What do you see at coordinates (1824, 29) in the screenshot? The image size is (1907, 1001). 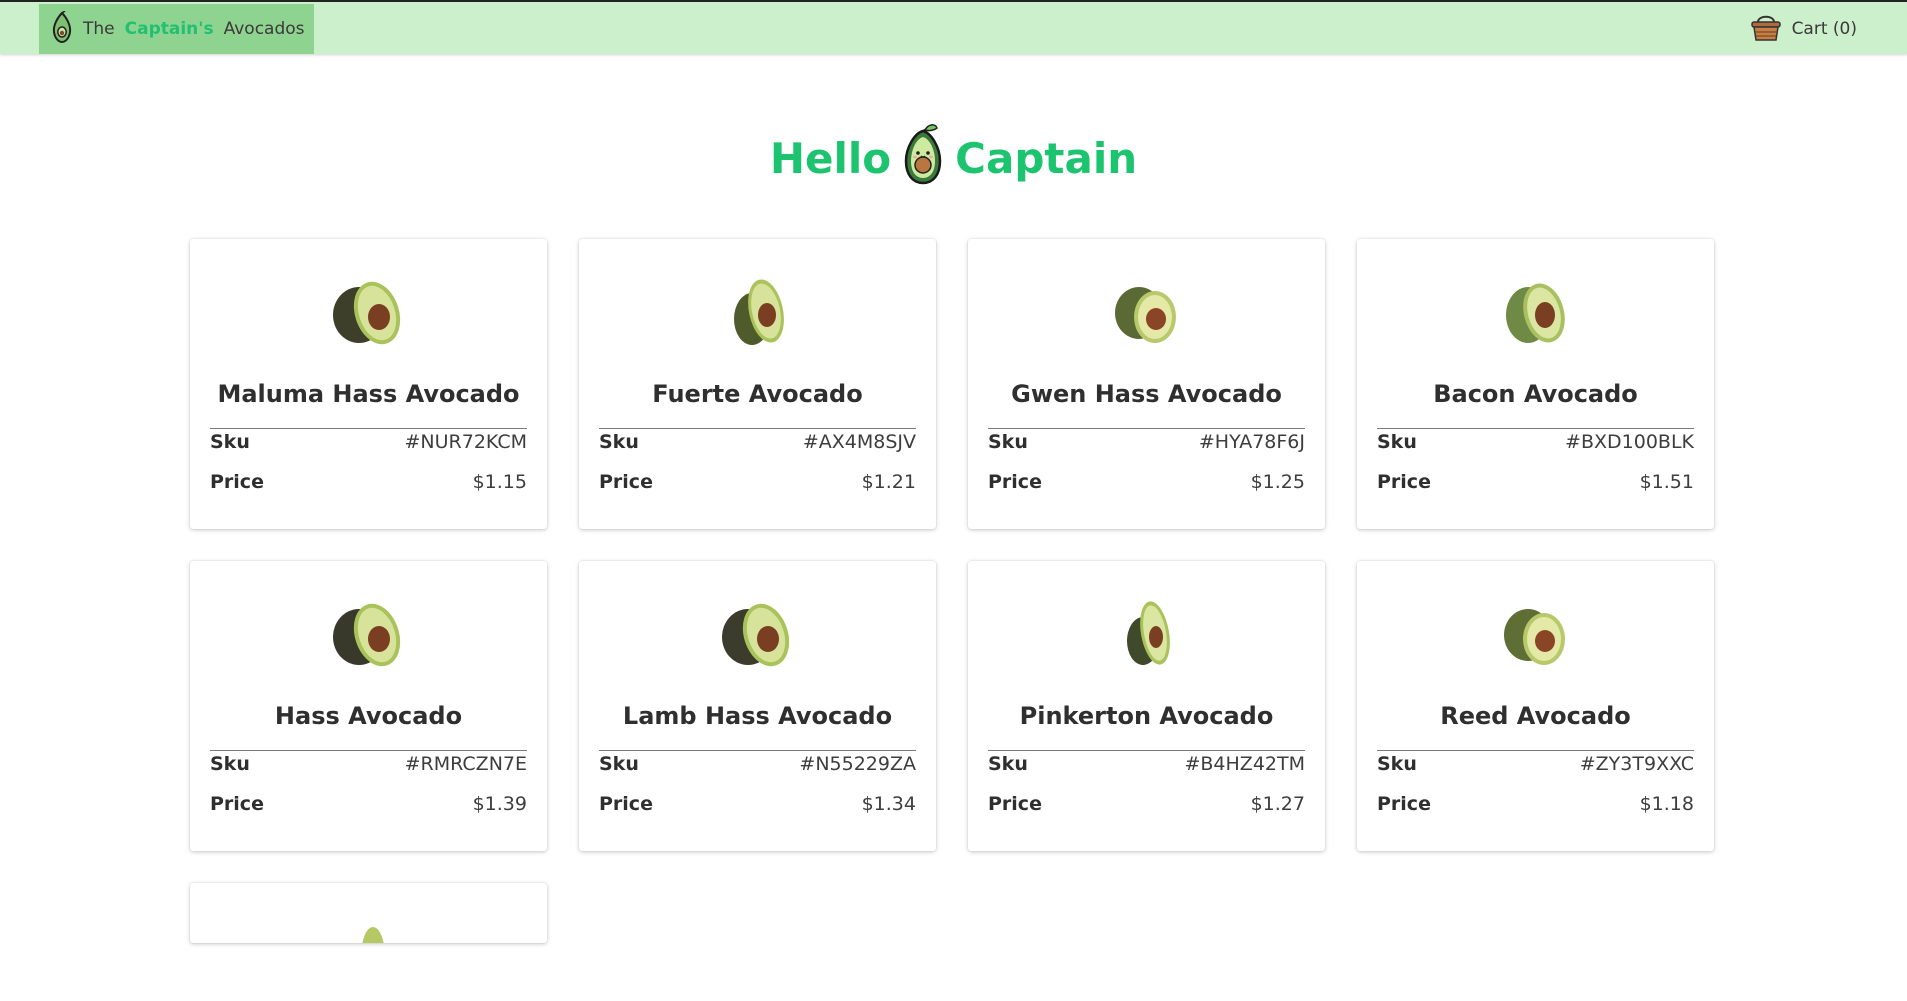 I see `cart-label: Cart (0)` at bounding box center [1824, 29].